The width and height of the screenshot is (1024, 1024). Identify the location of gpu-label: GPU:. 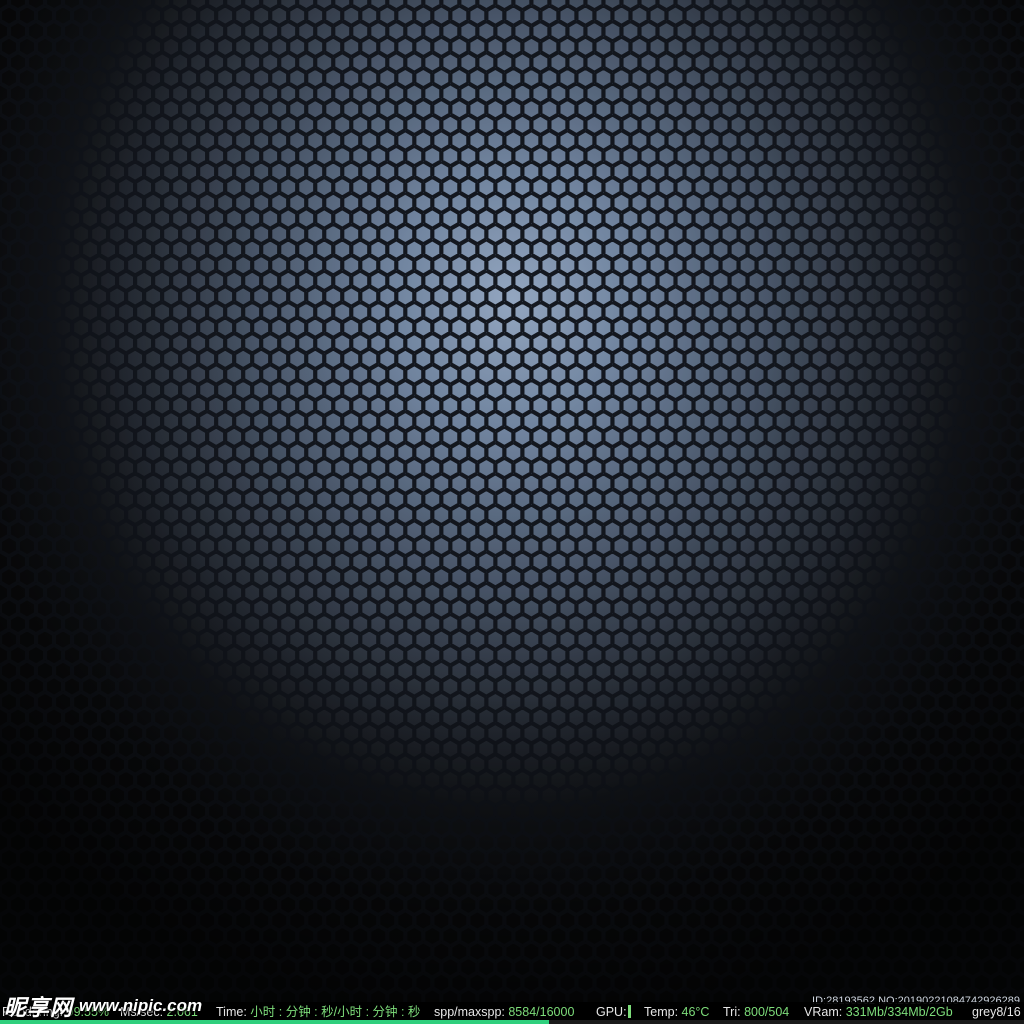
(611, 1012).